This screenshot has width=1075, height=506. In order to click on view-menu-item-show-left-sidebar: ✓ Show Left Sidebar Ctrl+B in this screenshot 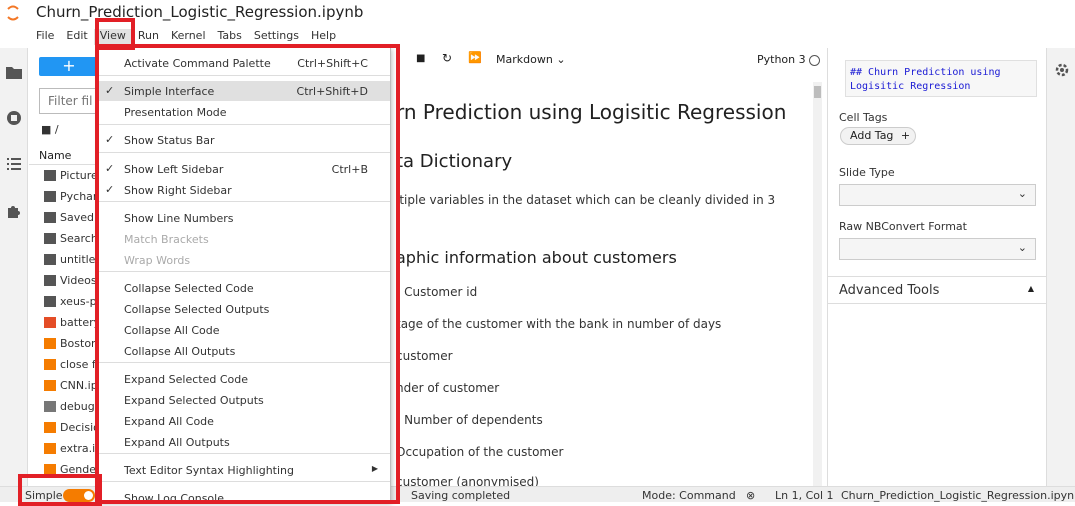, I will do `click(244, 169)`.